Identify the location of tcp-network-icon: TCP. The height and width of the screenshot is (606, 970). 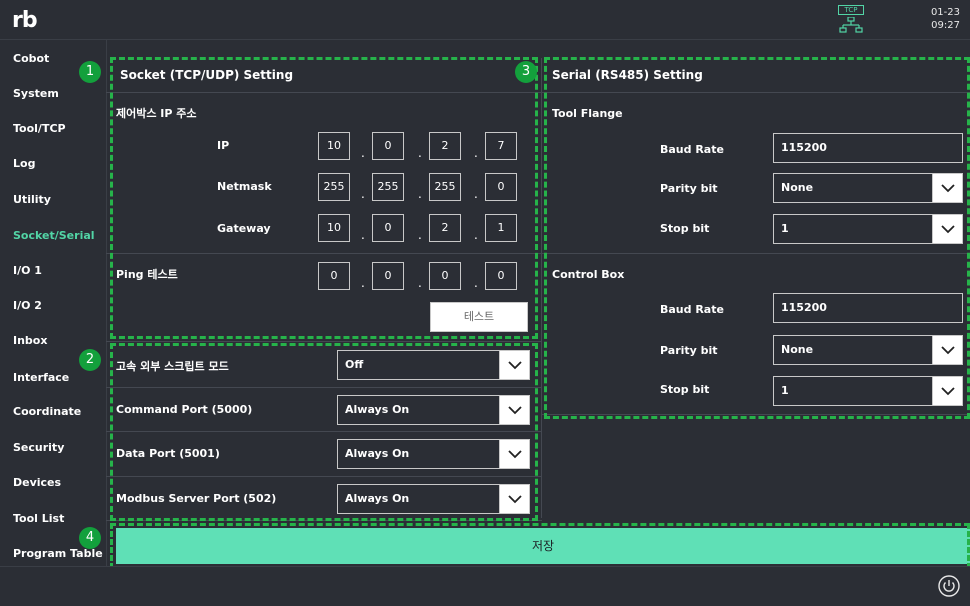
(851, 19).